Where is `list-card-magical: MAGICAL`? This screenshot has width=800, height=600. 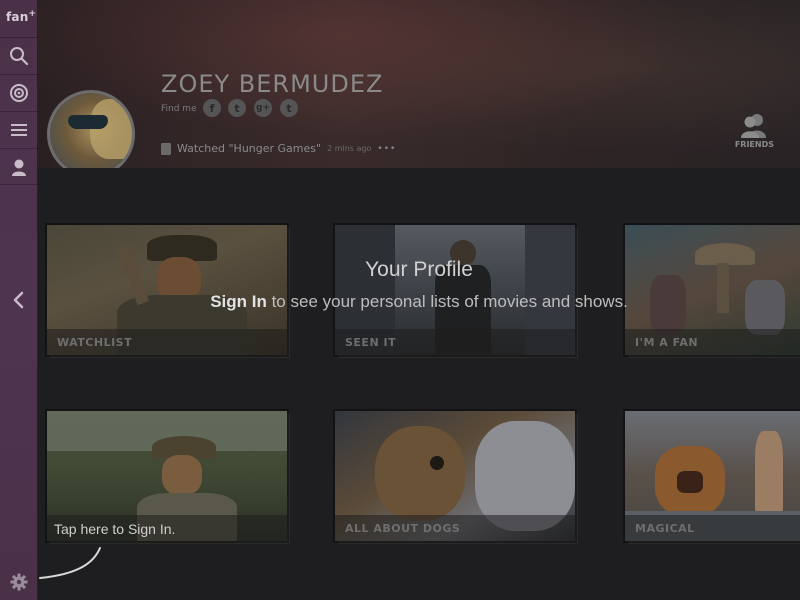
list-card-magical: MAGICAL is located at coordinates (712, 476).